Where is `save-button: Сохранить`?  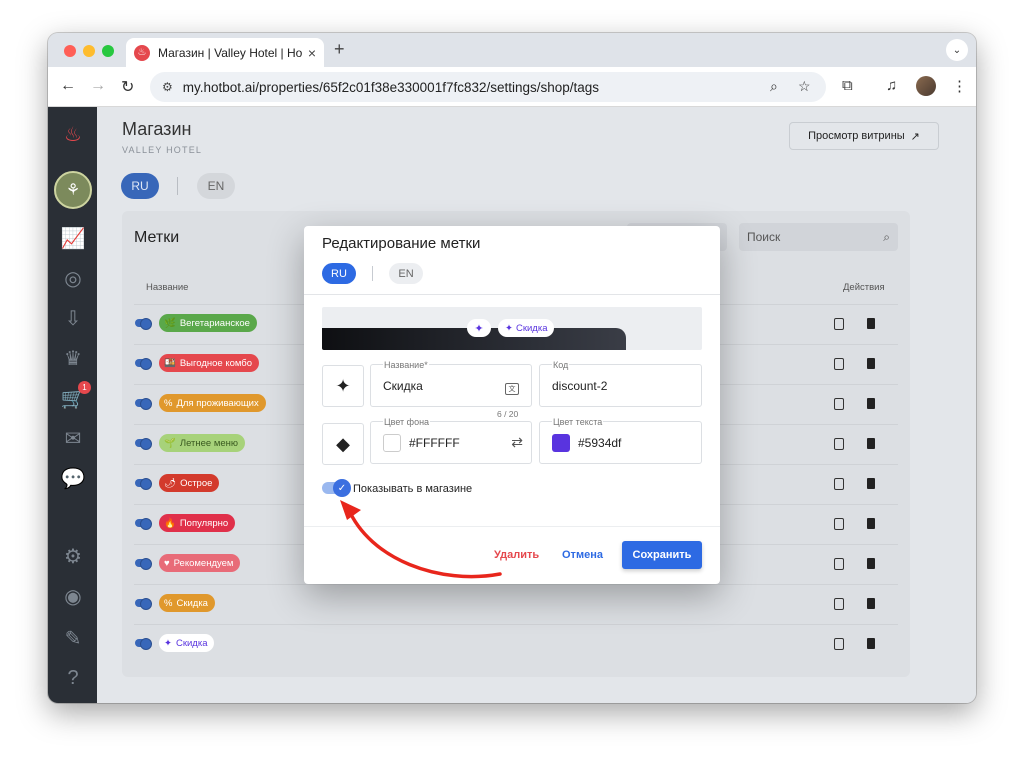
save-button: Сохранить is located at coordinates (662, 555).